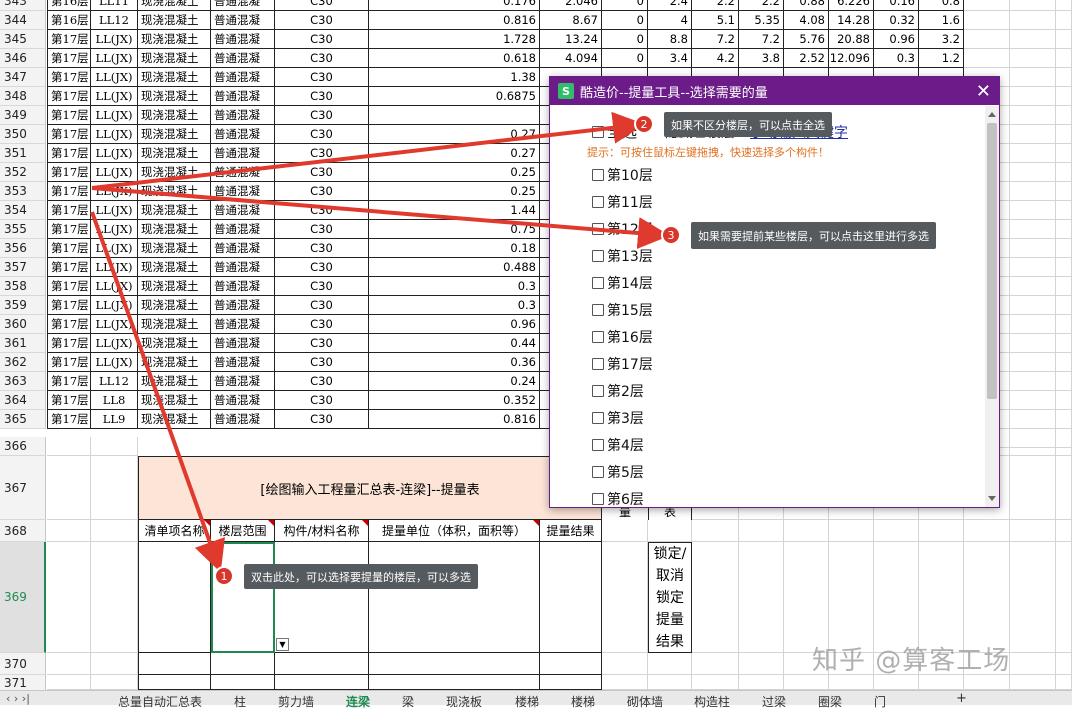  I want to click on table-cell-code: LL8, so click(114, 400).